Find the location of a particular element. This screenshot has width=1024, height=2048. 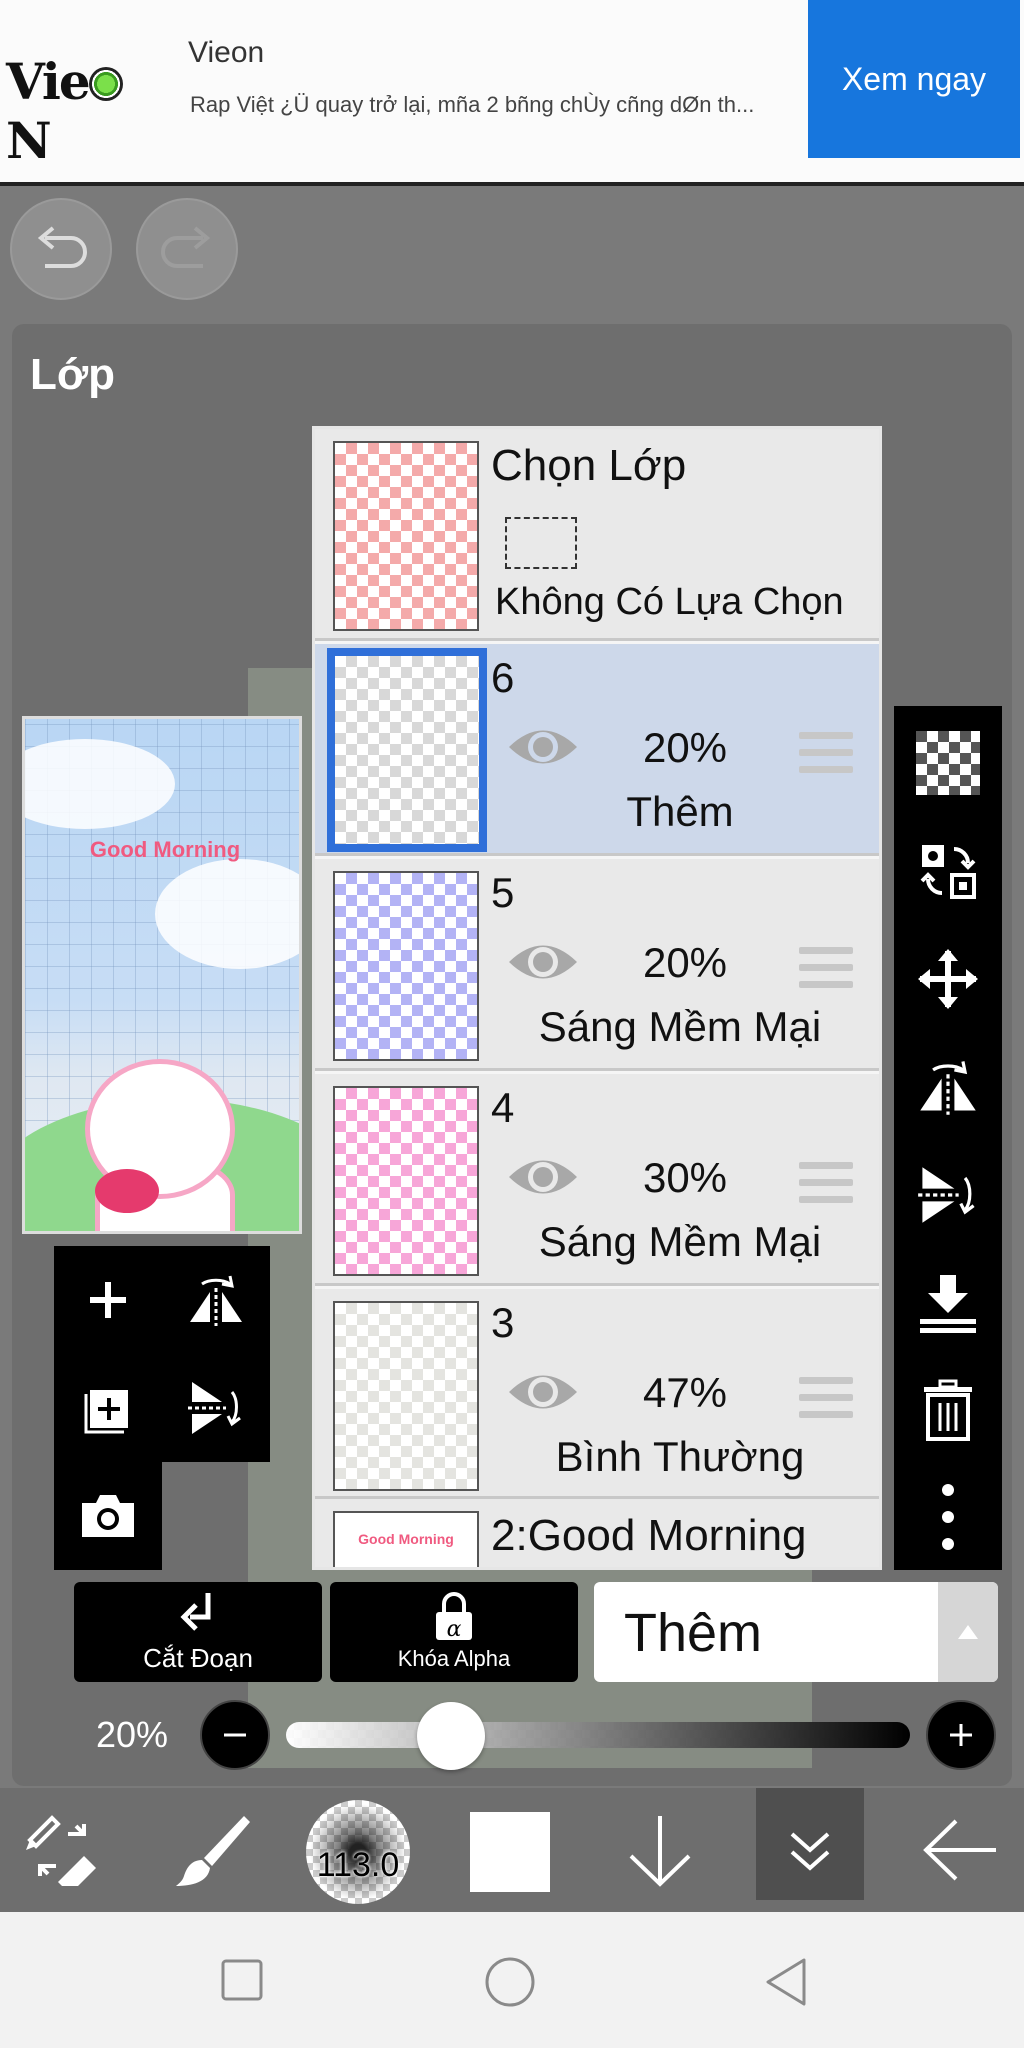

opacity-decrease-button is located at coordinates (235, 1735).